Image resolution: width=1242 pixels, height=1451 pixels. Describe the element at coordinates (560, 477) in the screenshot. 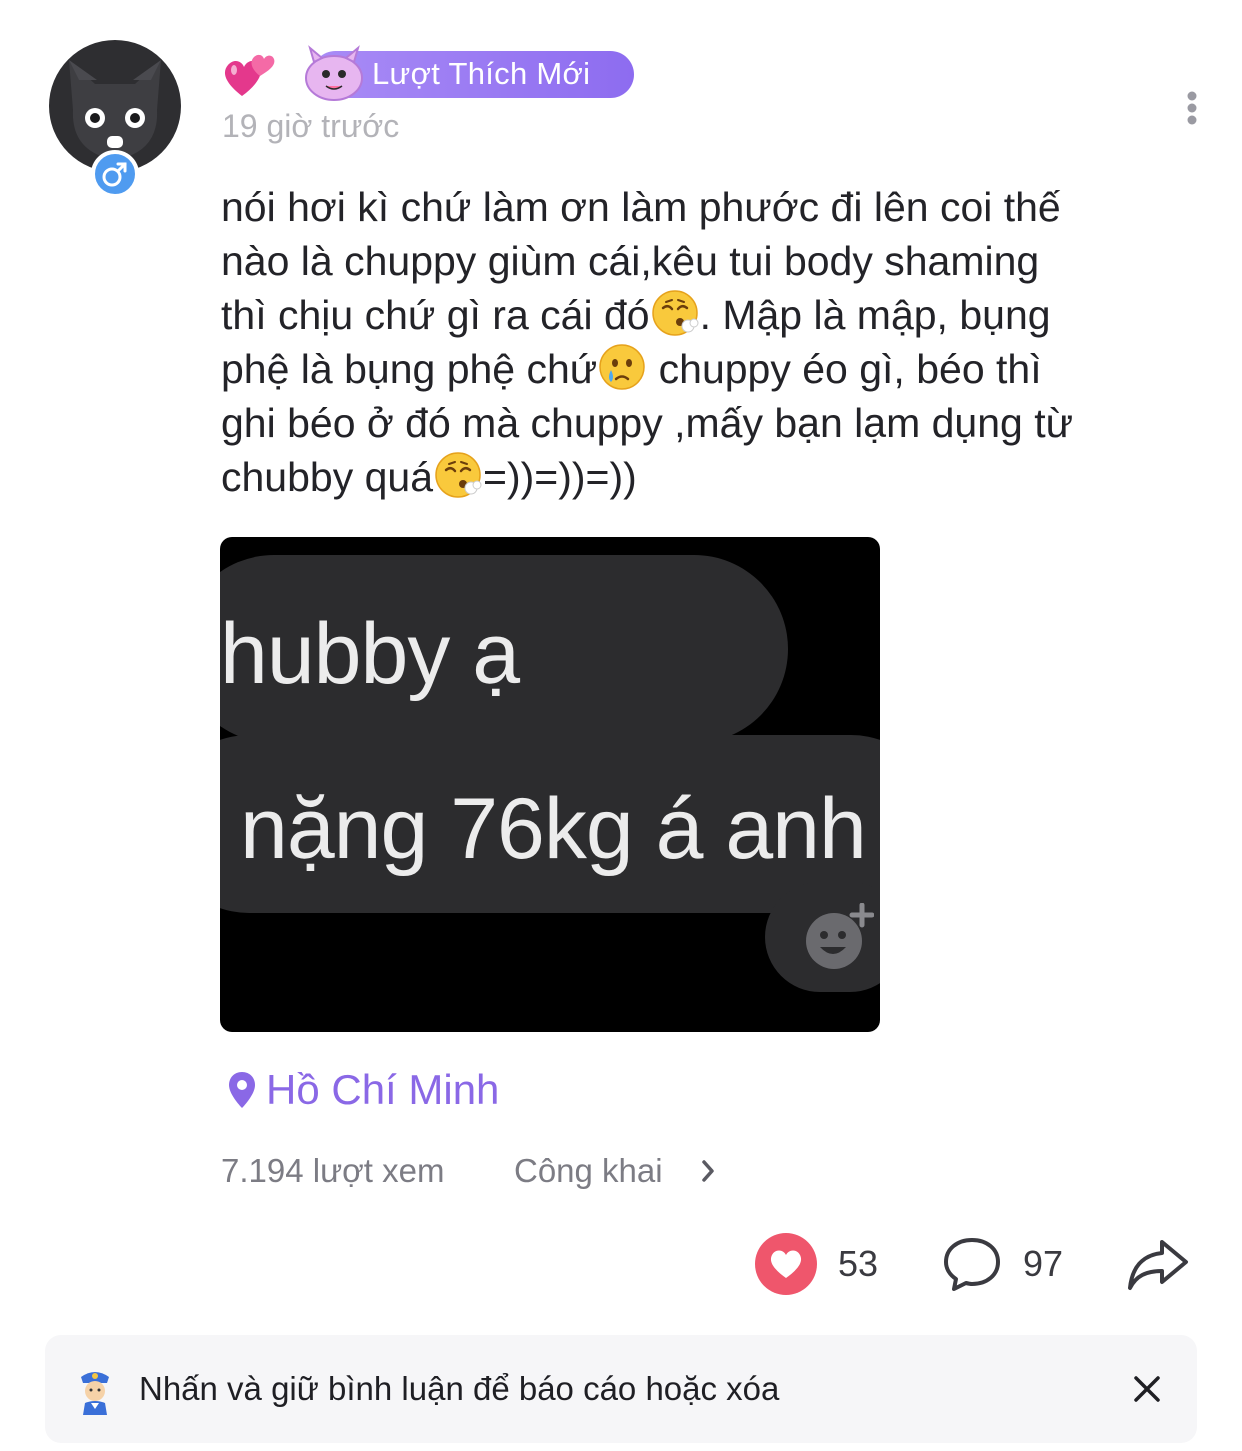

I see `text-segment: =))=))=))` at that location.